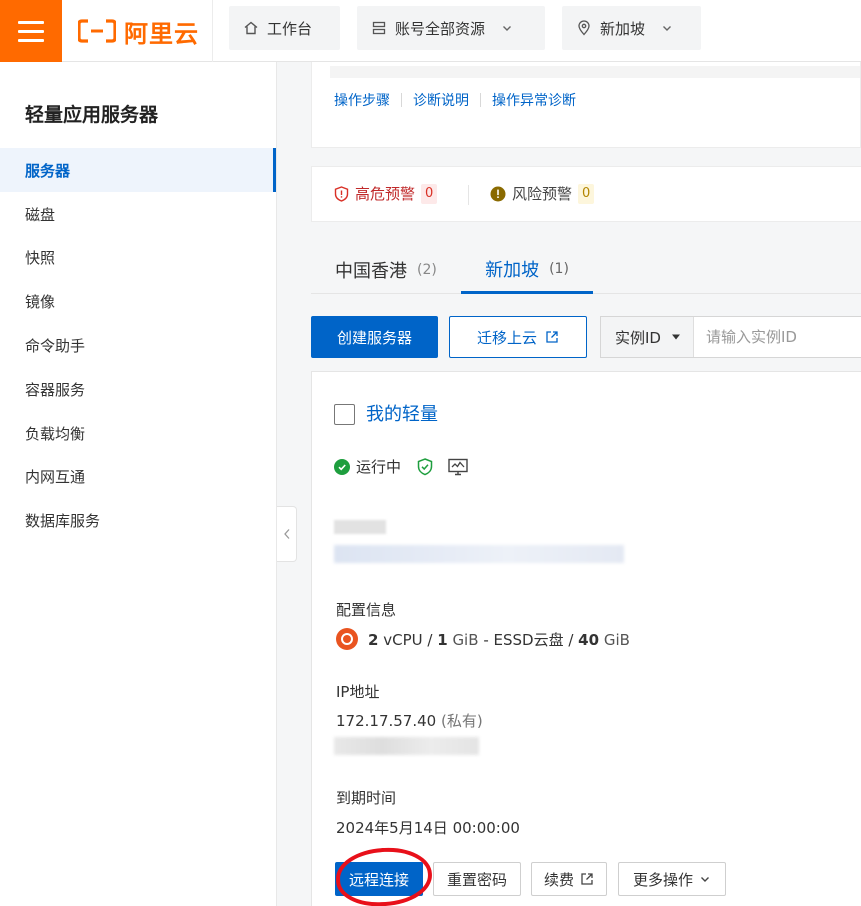  Describe the element at coordinates (498, 193) in the screenshot. I see `warning-circle-icon` at that location.